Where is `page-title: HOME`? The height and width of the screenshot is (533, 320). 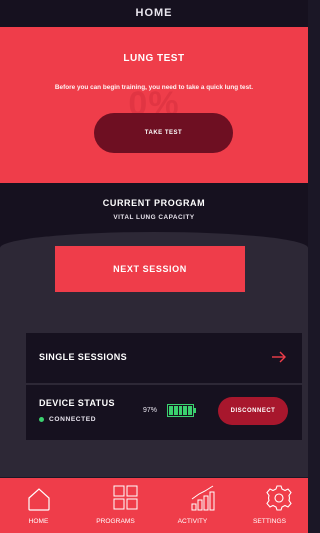 page-title: HOME is located at coordinates (154, 13).